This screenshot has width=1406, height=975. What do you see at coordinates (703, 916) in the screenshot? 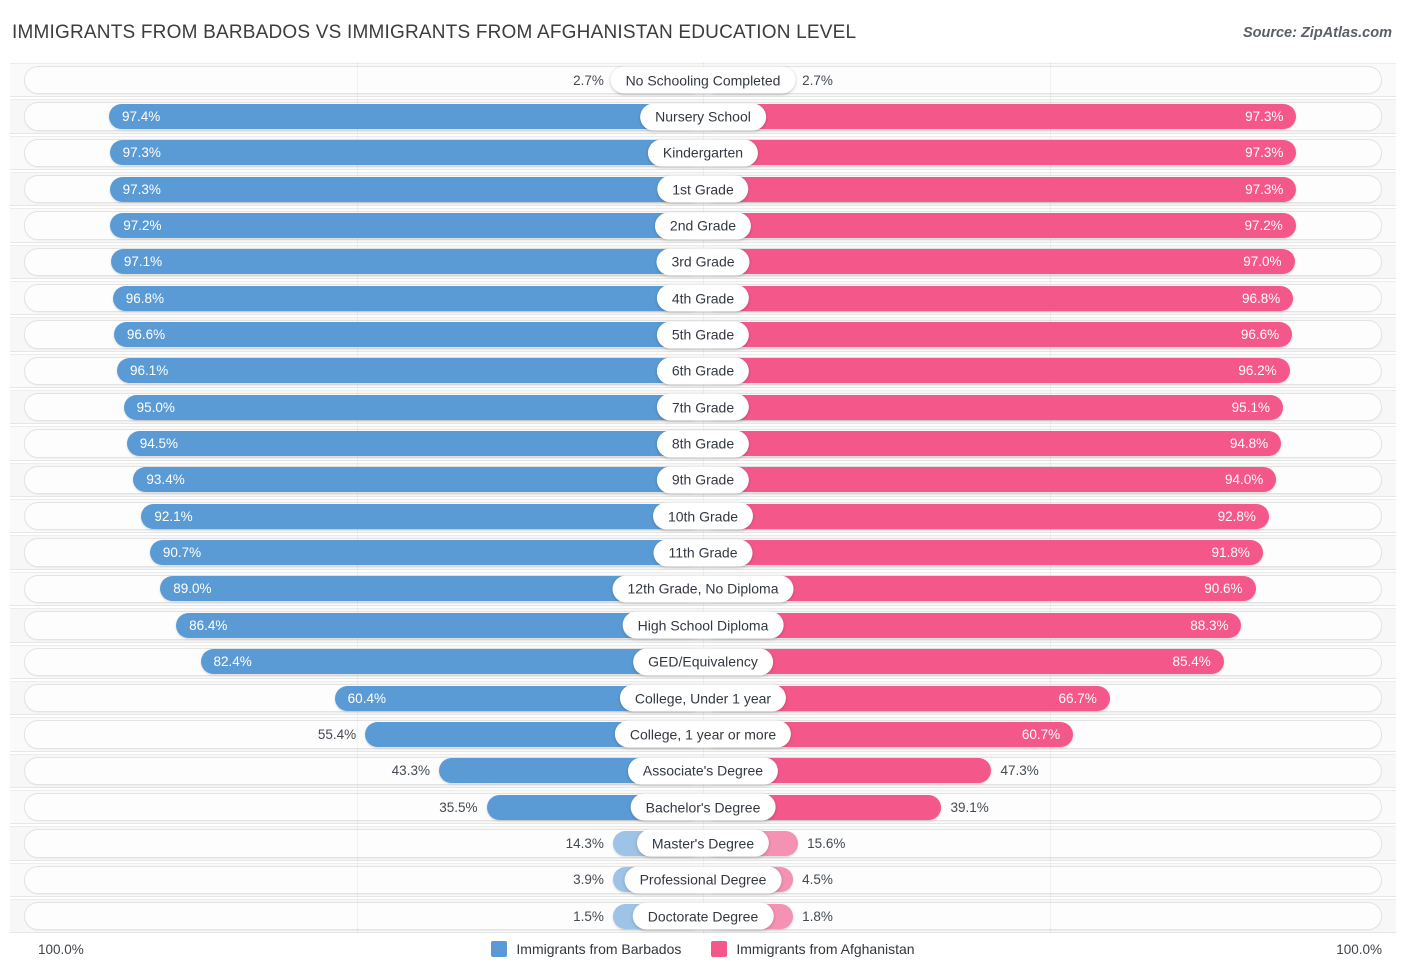
I see `category-label-pill: Doctorate Degree` at bounding box center [703, 916].